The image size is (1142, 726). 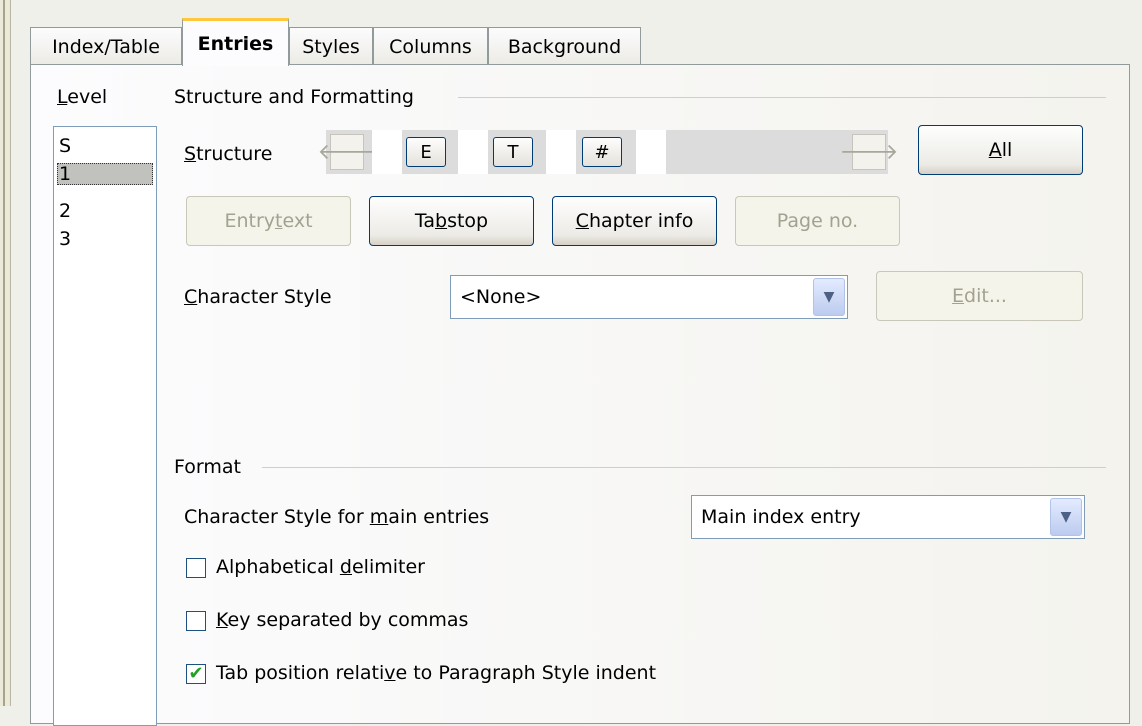 I want to click on main-entries-style-select: Main index entry ▼, so click(x=888, y=517).